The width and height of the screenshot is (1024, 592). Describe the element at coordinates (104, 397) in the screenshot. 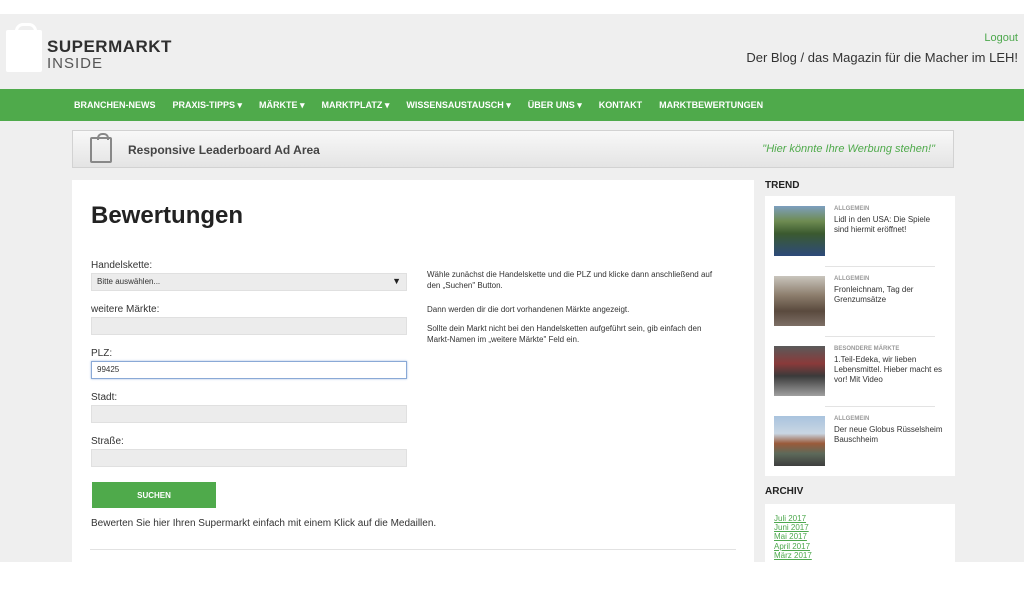

I see `stadt-label: Stadt:` at that location.